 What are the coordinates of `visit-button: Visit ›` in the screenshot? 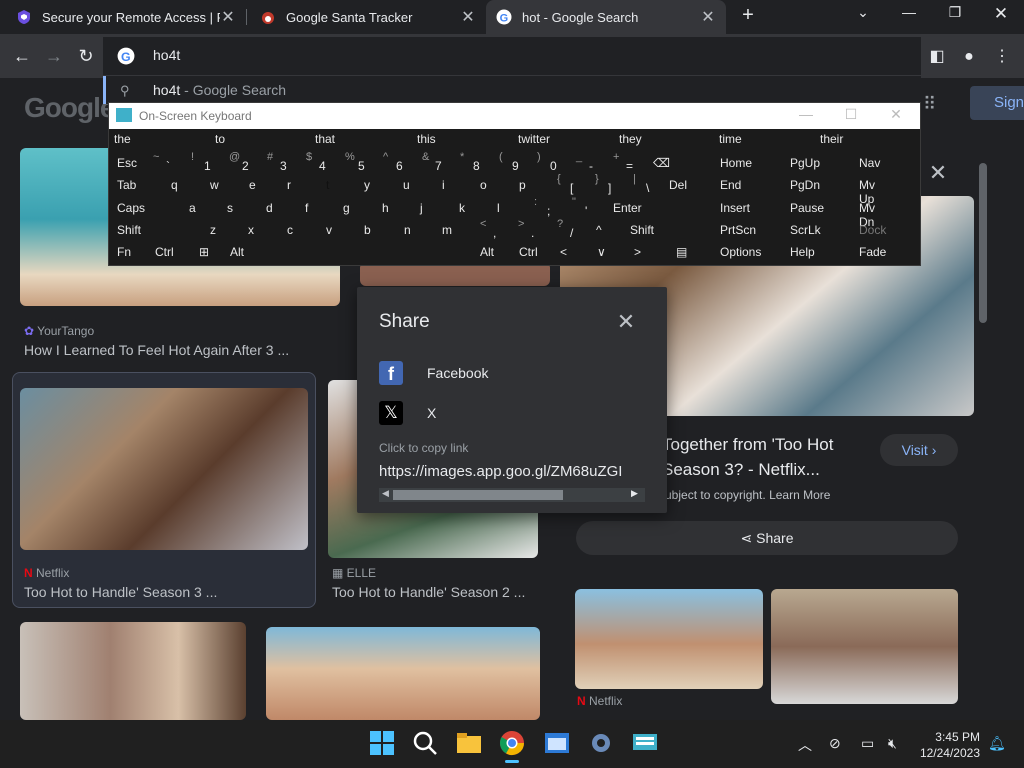 It's located at (919, 450).